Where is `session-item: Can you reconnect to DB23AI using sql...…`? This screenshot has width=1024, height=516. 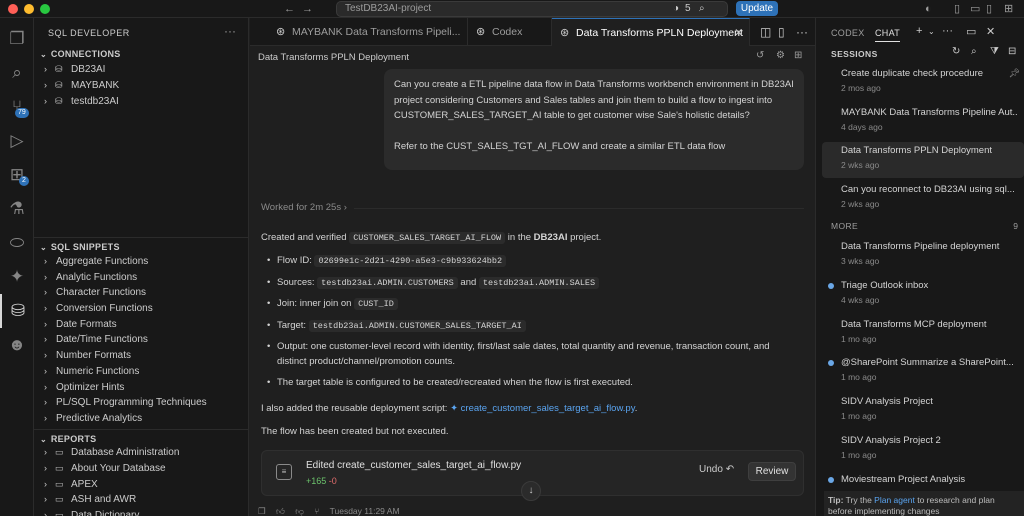 session-item: Can you reconnect to DB23AI using sql...… is located at coordinates (923, 199).